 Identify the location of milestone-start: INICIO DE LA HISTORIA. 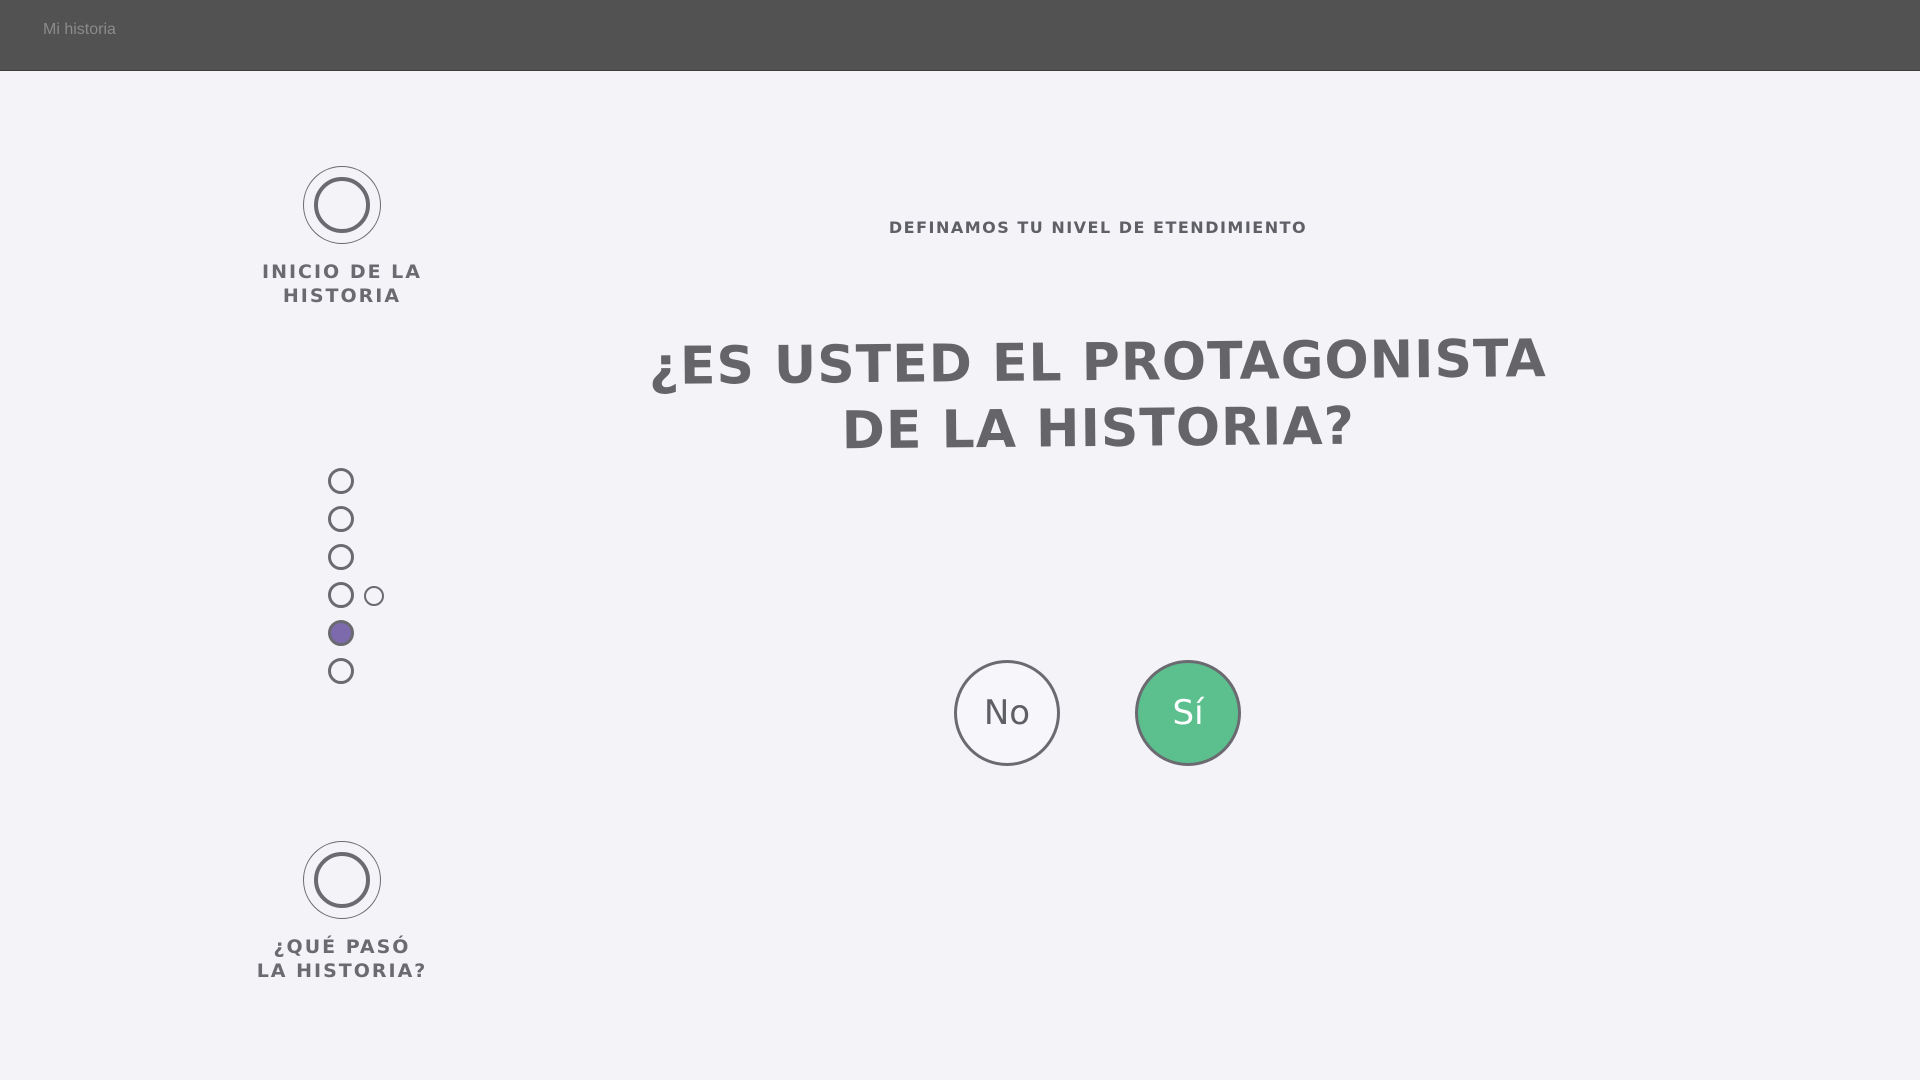
(342, 237).